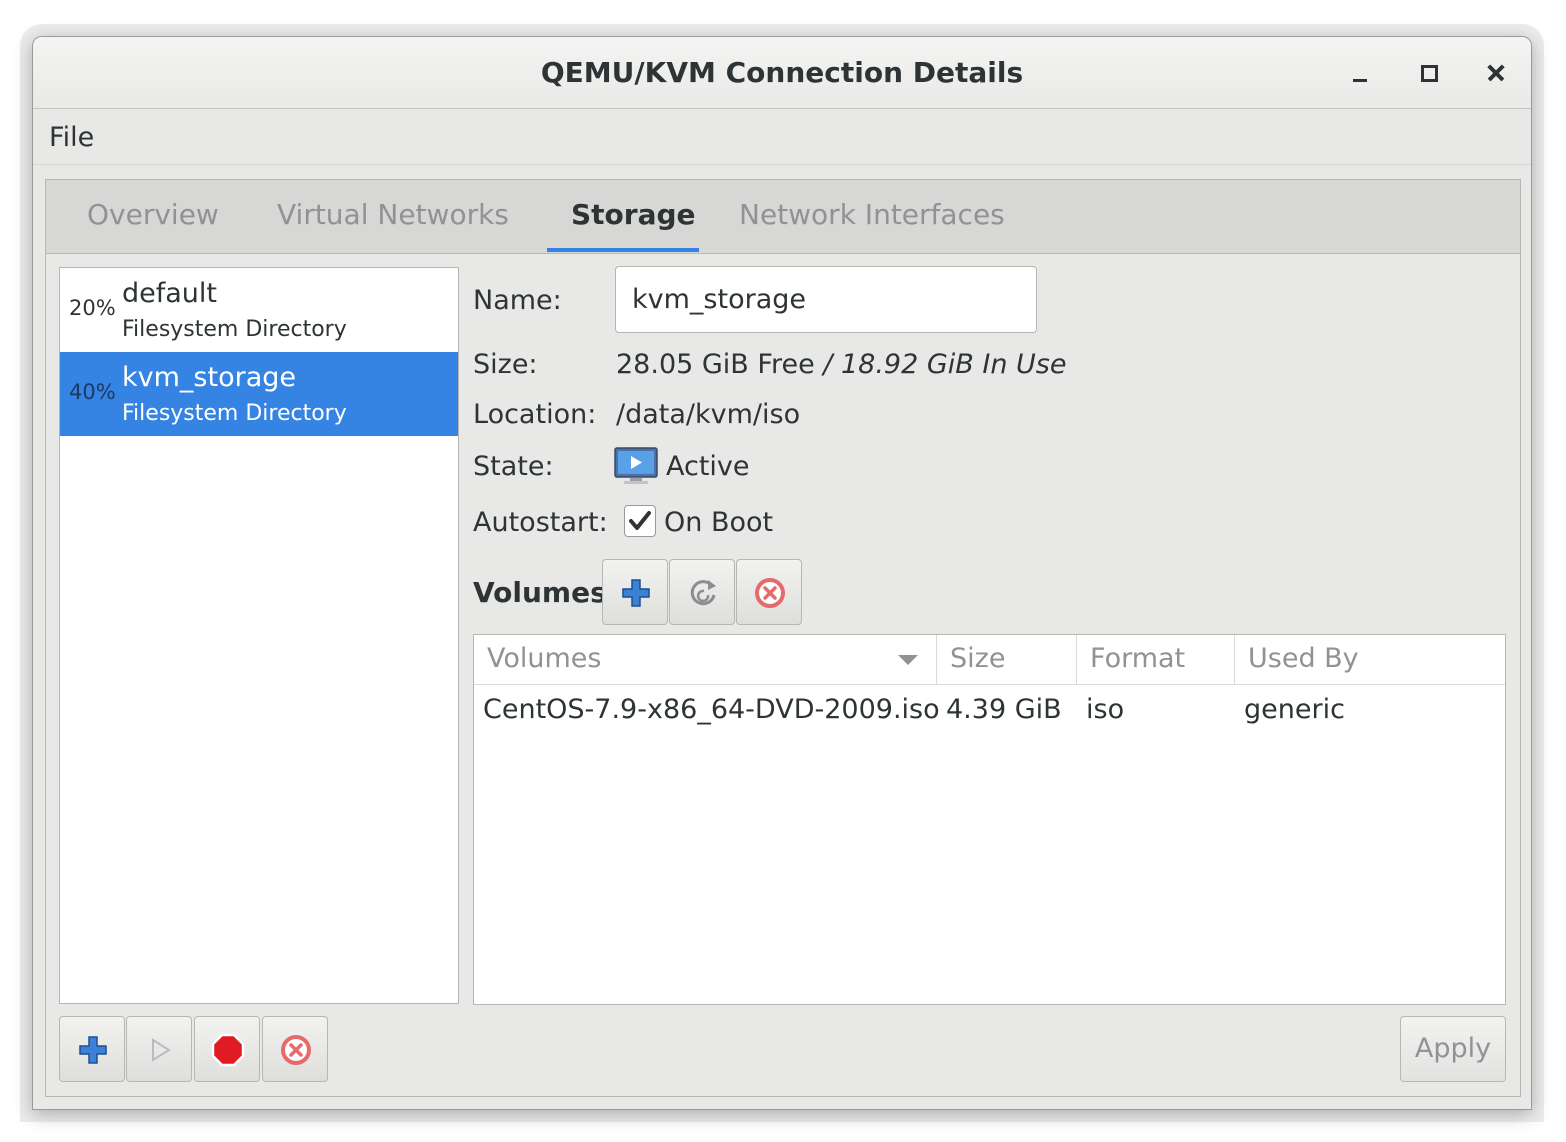 The width and height of the screenshot is (1566, 1142). What do you see at coordinates (153, 214) in the screenshot?
I see `tab-overview: Overview` at bounding box center [153, 214].